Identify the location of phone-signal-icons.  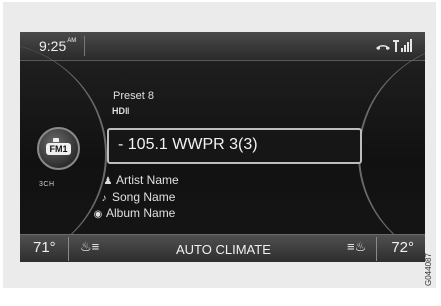
(394, 45).